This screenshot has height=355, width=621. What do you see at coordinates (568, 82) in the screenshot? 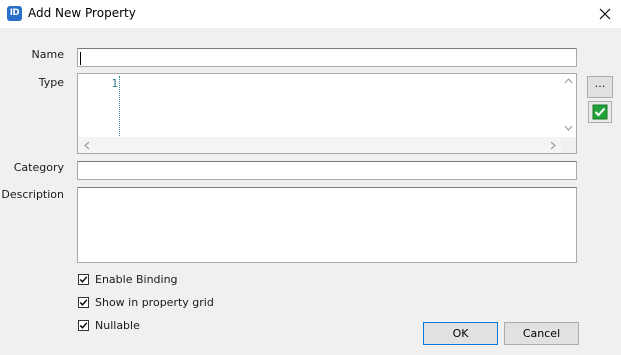
I see `scroll-up-icon` at bounding box center [568, 82].